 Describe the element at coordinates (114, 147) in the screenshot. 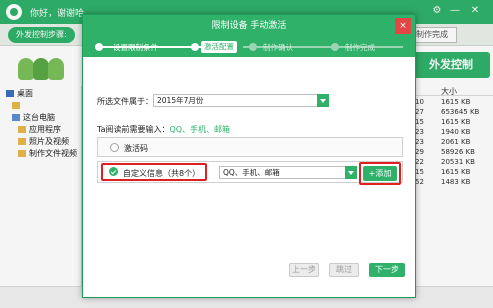

I see `radio-activation-code` at that location.